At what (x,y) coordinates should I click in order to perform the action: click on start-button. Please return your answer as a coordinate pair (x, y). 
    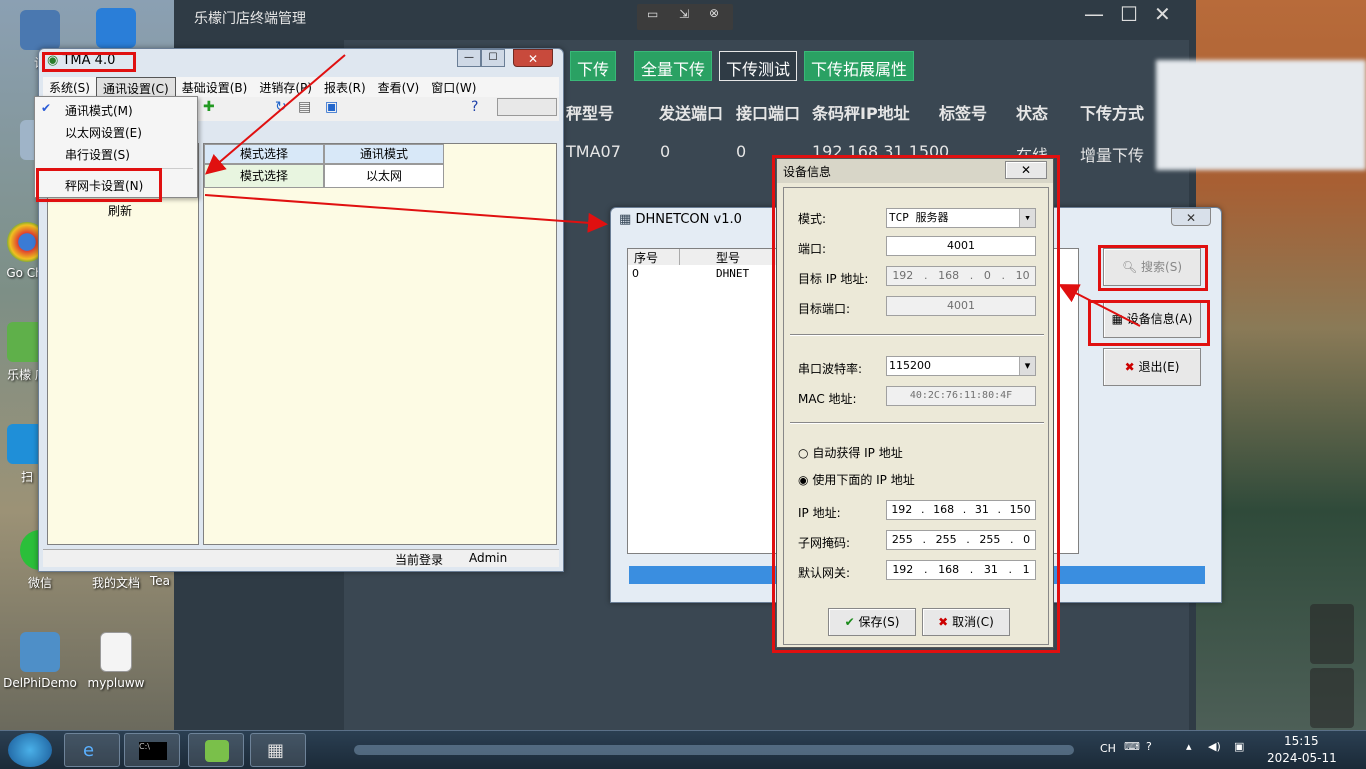
    Looking at the image, I should click on (30, 750).